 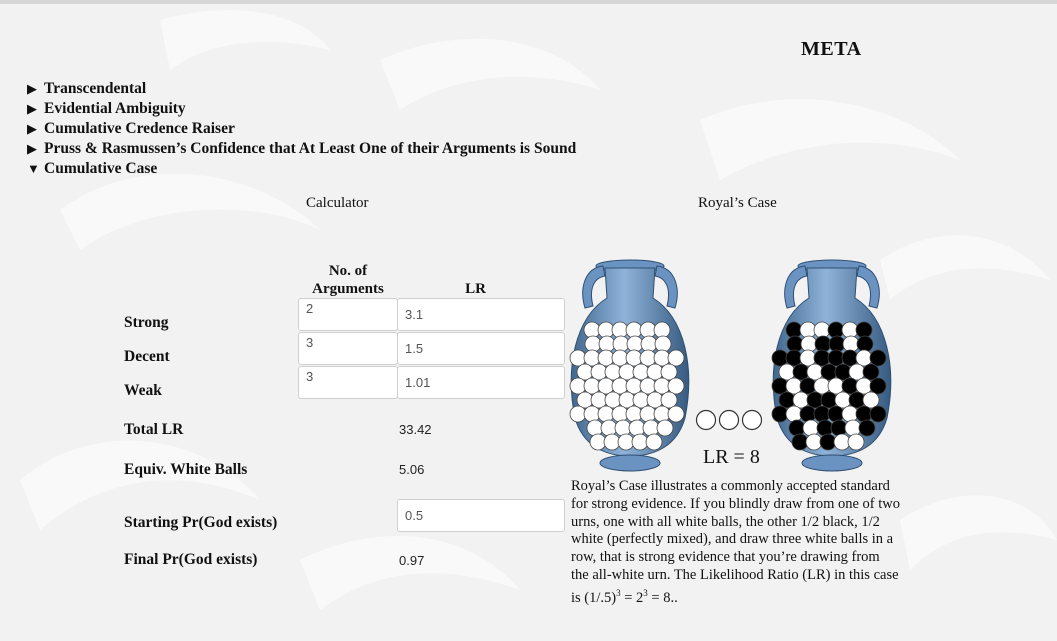 What do you see at coordinates (139, 128) in the screenshot?
I see `menu-item-label: Cumulative Credence Raiser` at bounding box center [139, 128].